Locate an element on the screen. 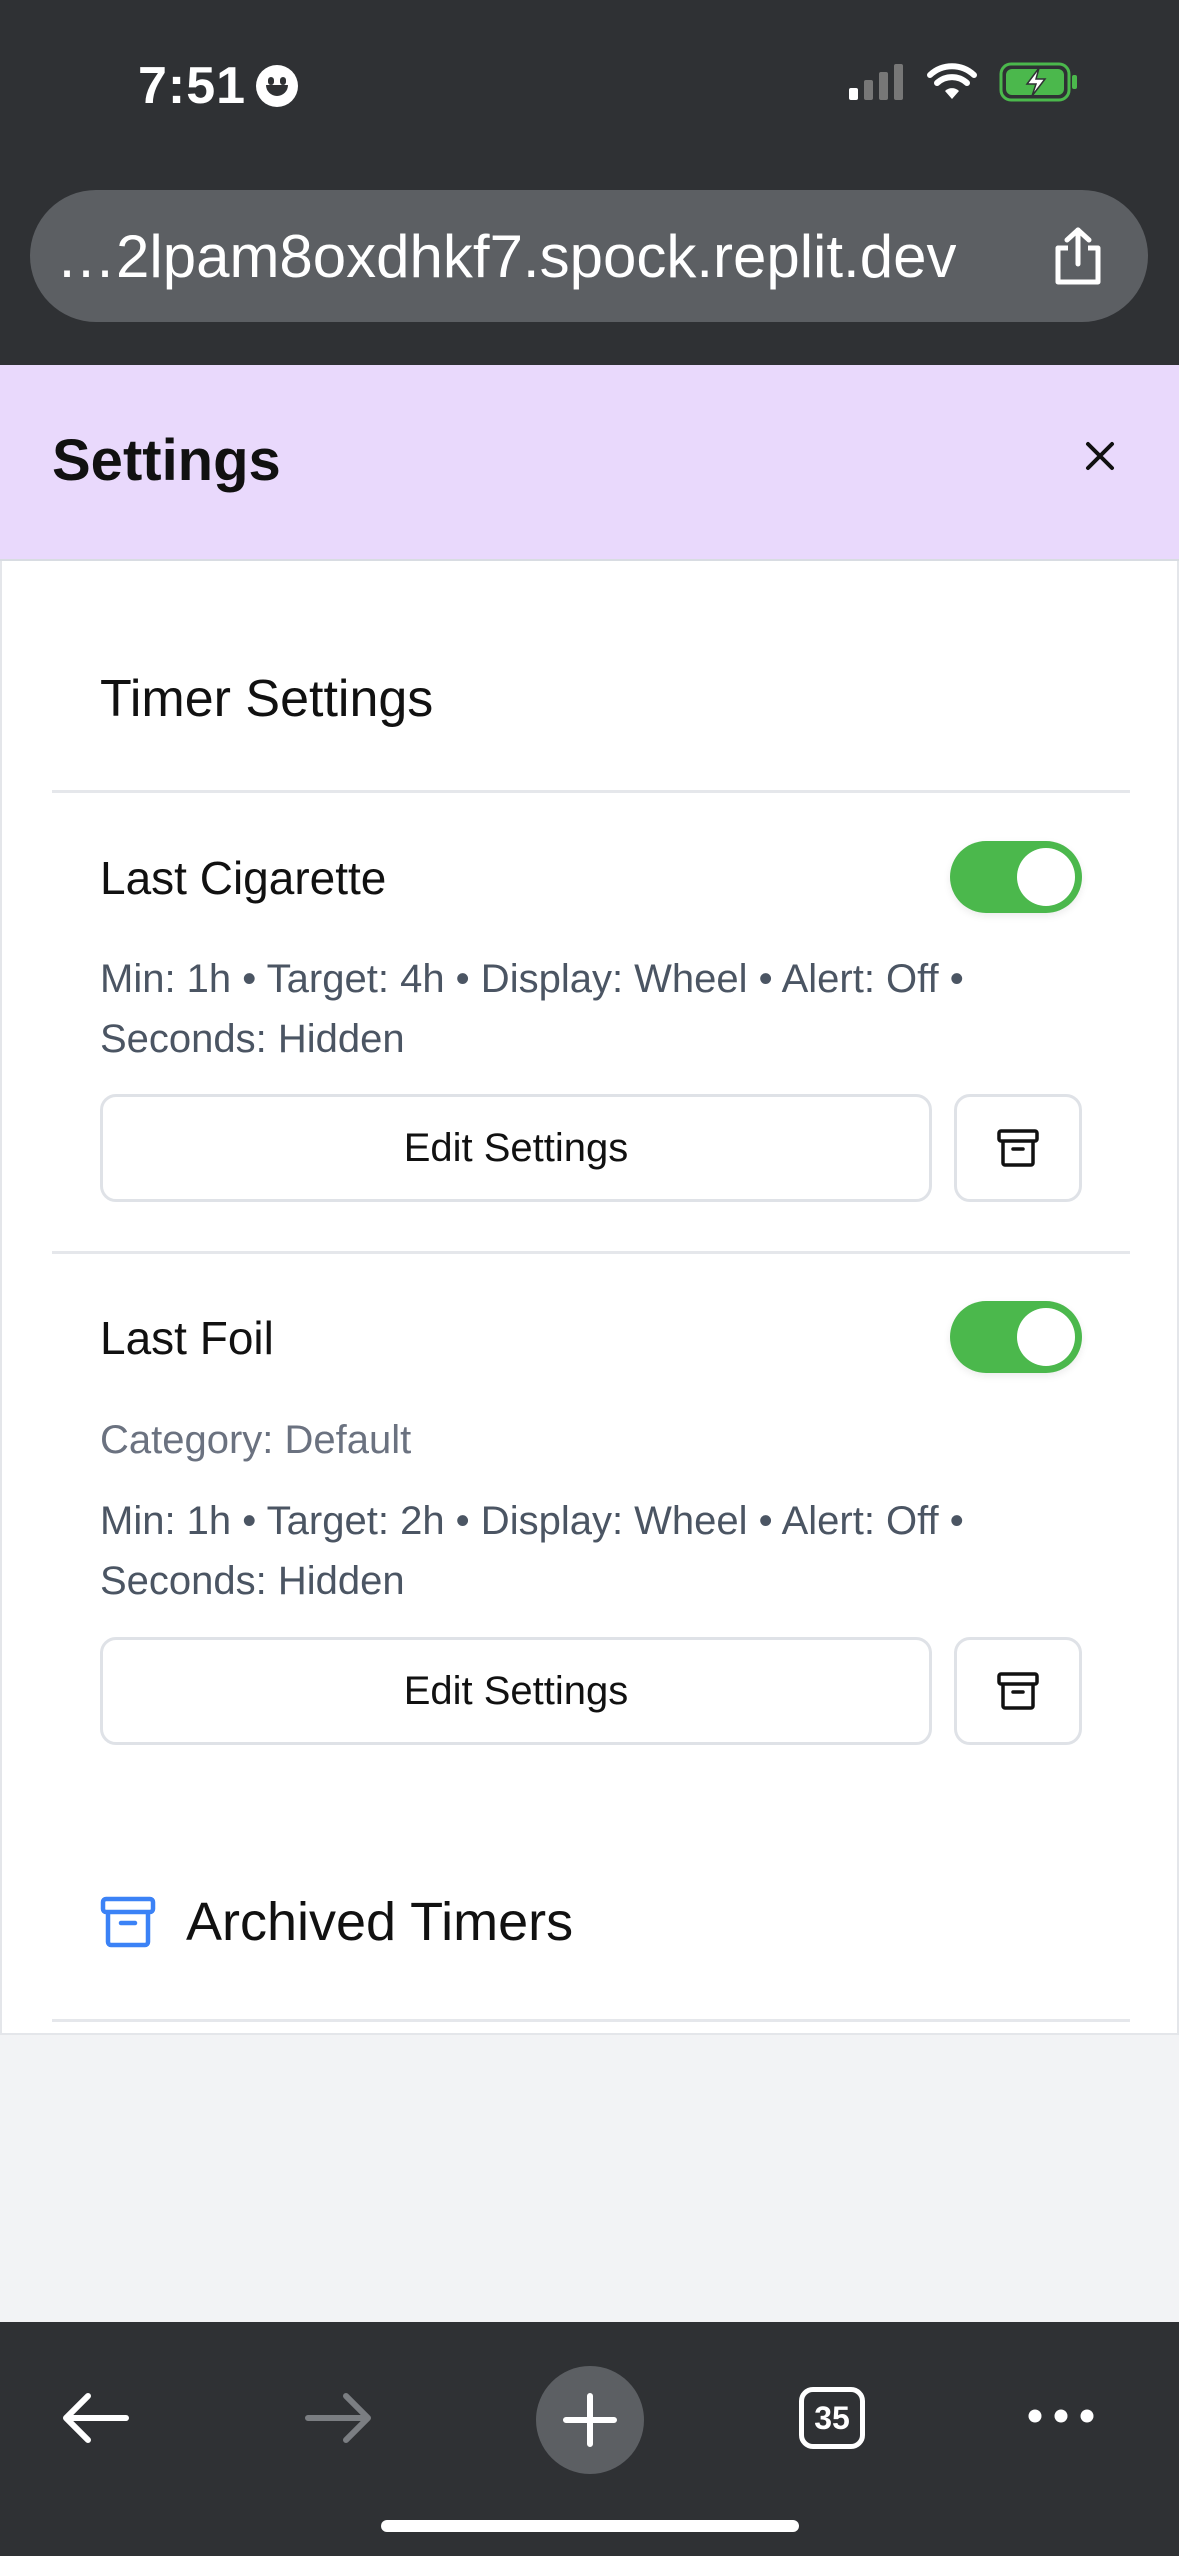 The width and height of the screenshot is (1179, 2556). forward-arrow-icon is located at coordinates (340, 2418).